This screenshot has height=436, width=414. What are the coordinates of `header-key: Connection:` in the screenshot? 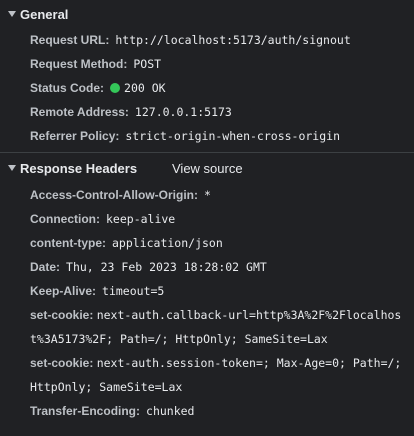 It's located at (65, 219).